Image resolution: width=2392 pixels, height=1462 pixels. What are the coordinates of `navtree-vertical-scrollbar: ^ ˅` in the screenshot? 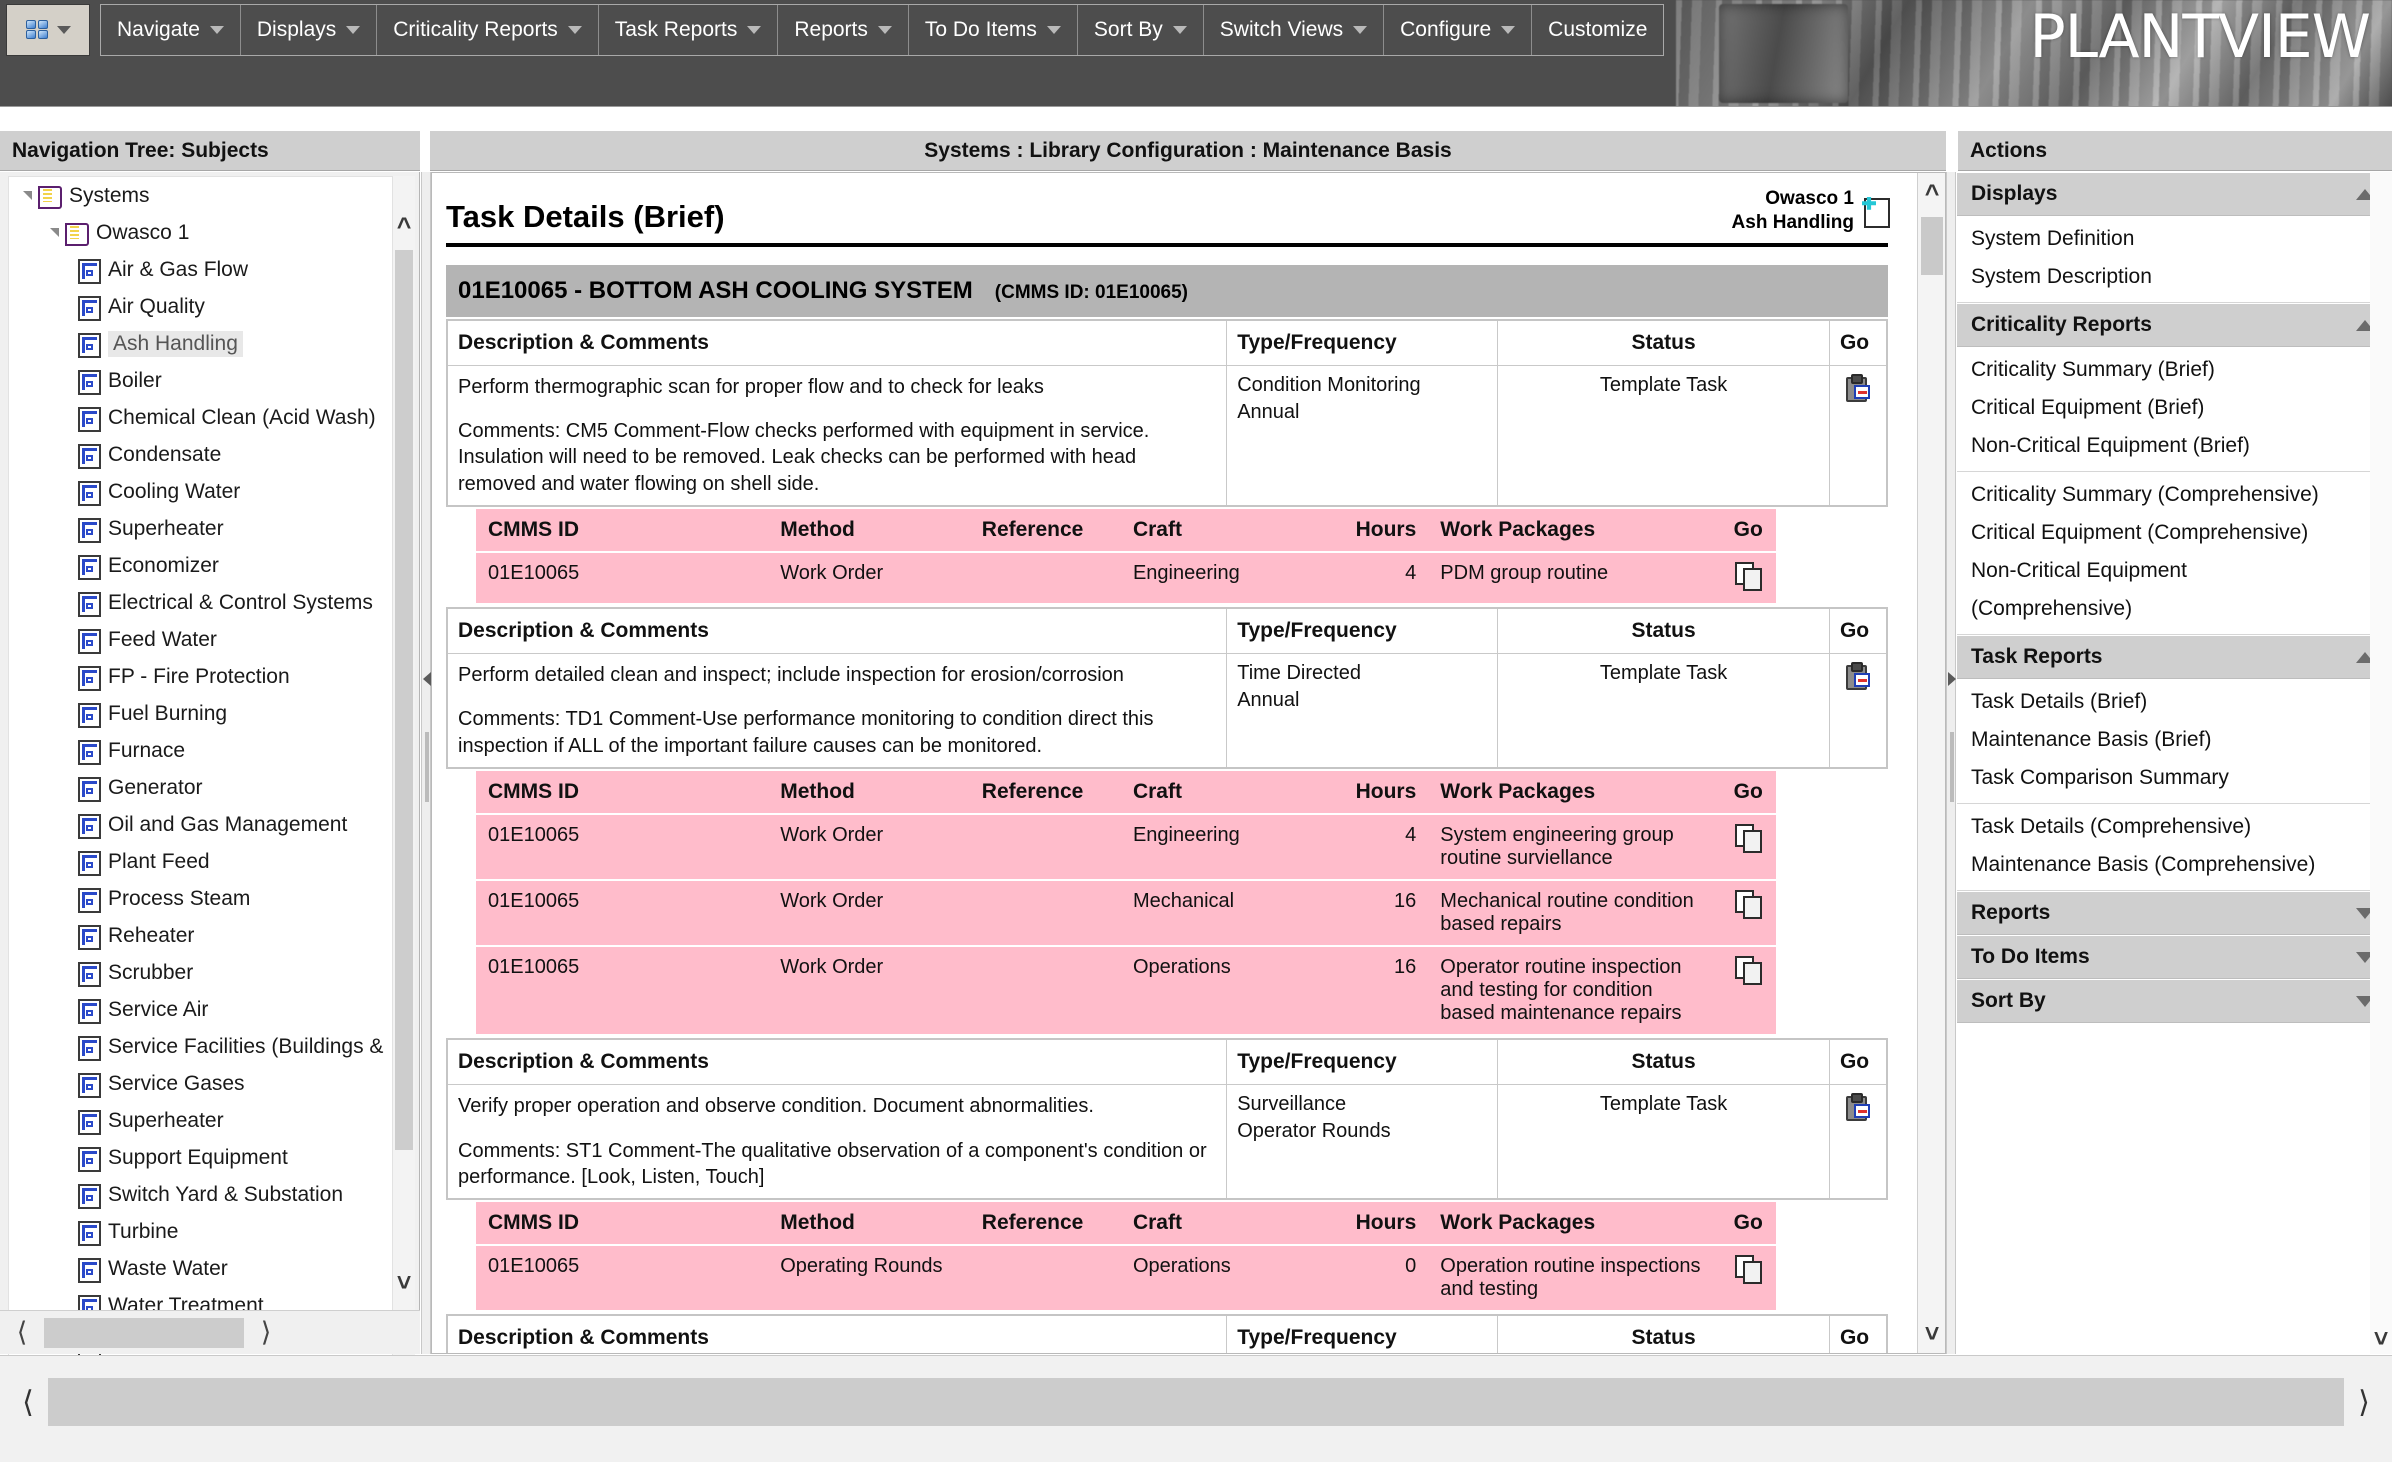 It's located at (404, 766).